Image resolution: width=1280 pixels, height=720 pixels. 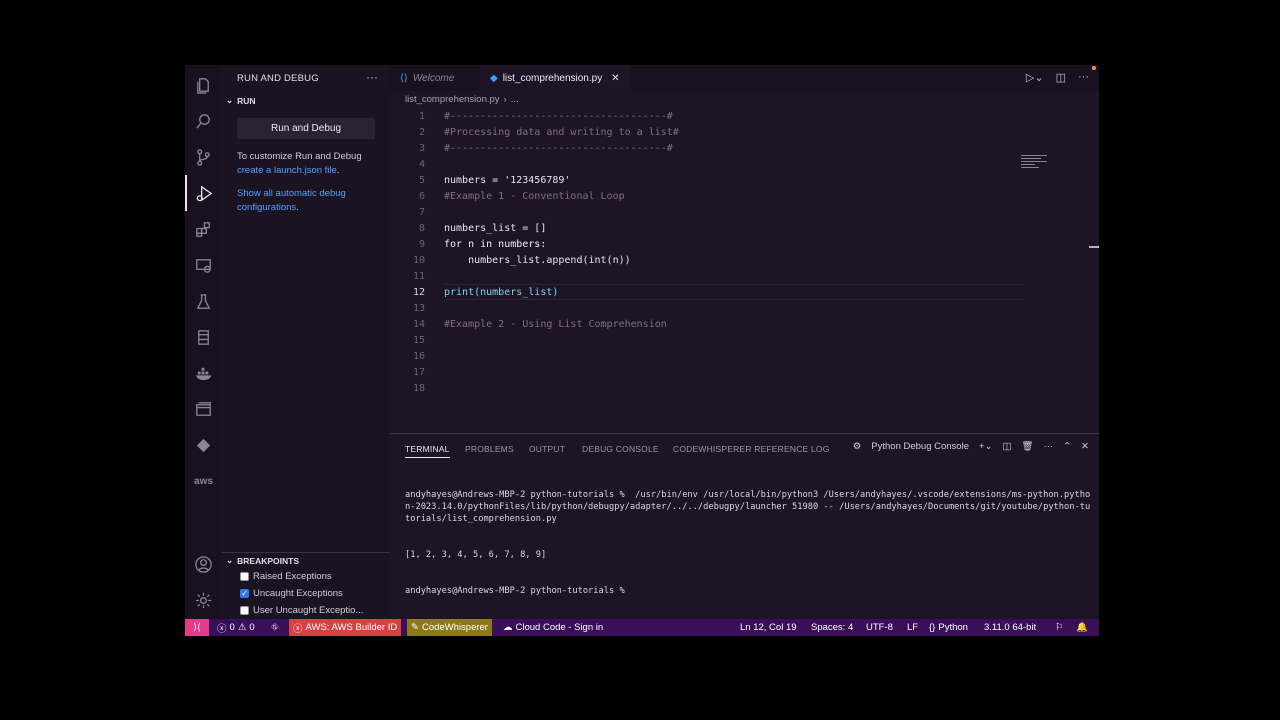 I want to click on editor-actions: ▷⌄ ◫ ···, so click(x=1057, y=77).